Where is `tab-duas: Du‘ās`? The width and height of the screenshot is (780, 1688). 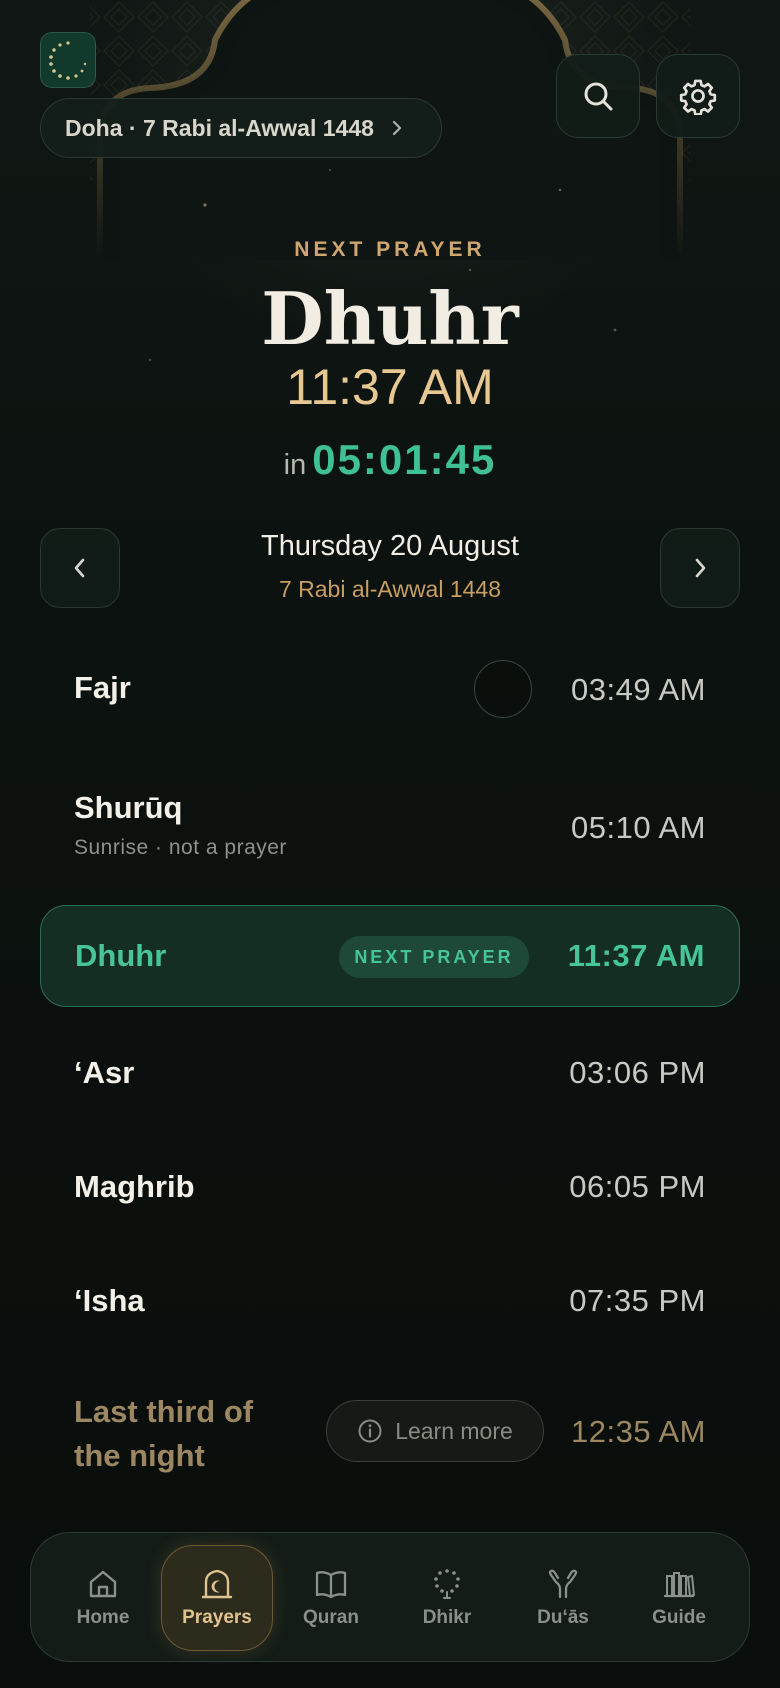
tab-duas: Du‘ās is located at coordinates (563, 1598).